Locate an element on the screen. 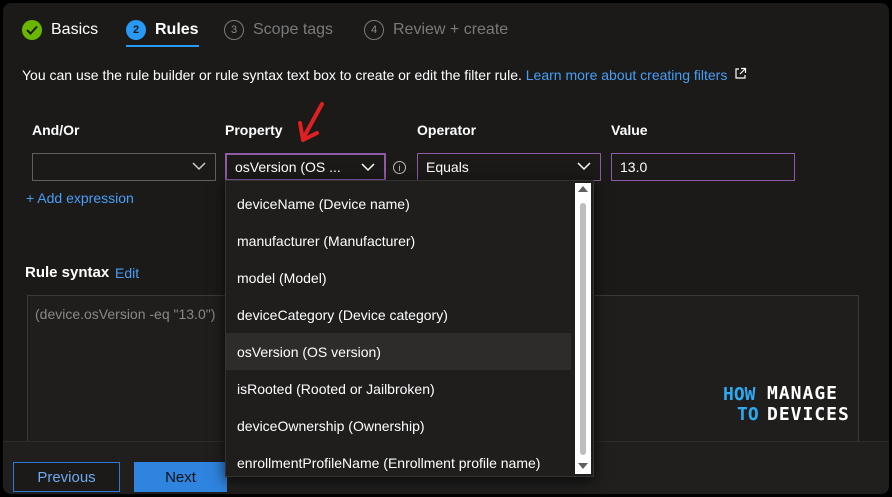 The height and width of the screenshot is (497, 892). header-andor: And/Or is located at coordinates (56, 130).